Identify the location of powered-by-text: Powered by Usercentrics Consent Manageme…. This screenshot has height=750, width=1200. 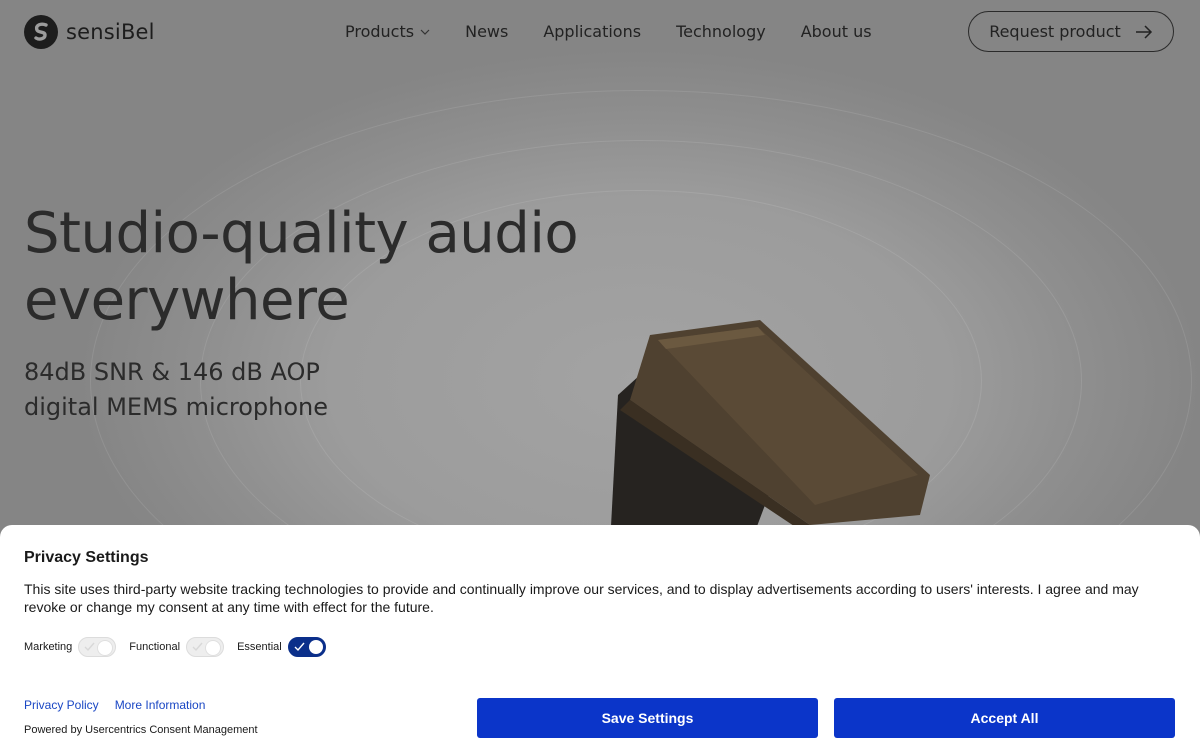
(141, 730).